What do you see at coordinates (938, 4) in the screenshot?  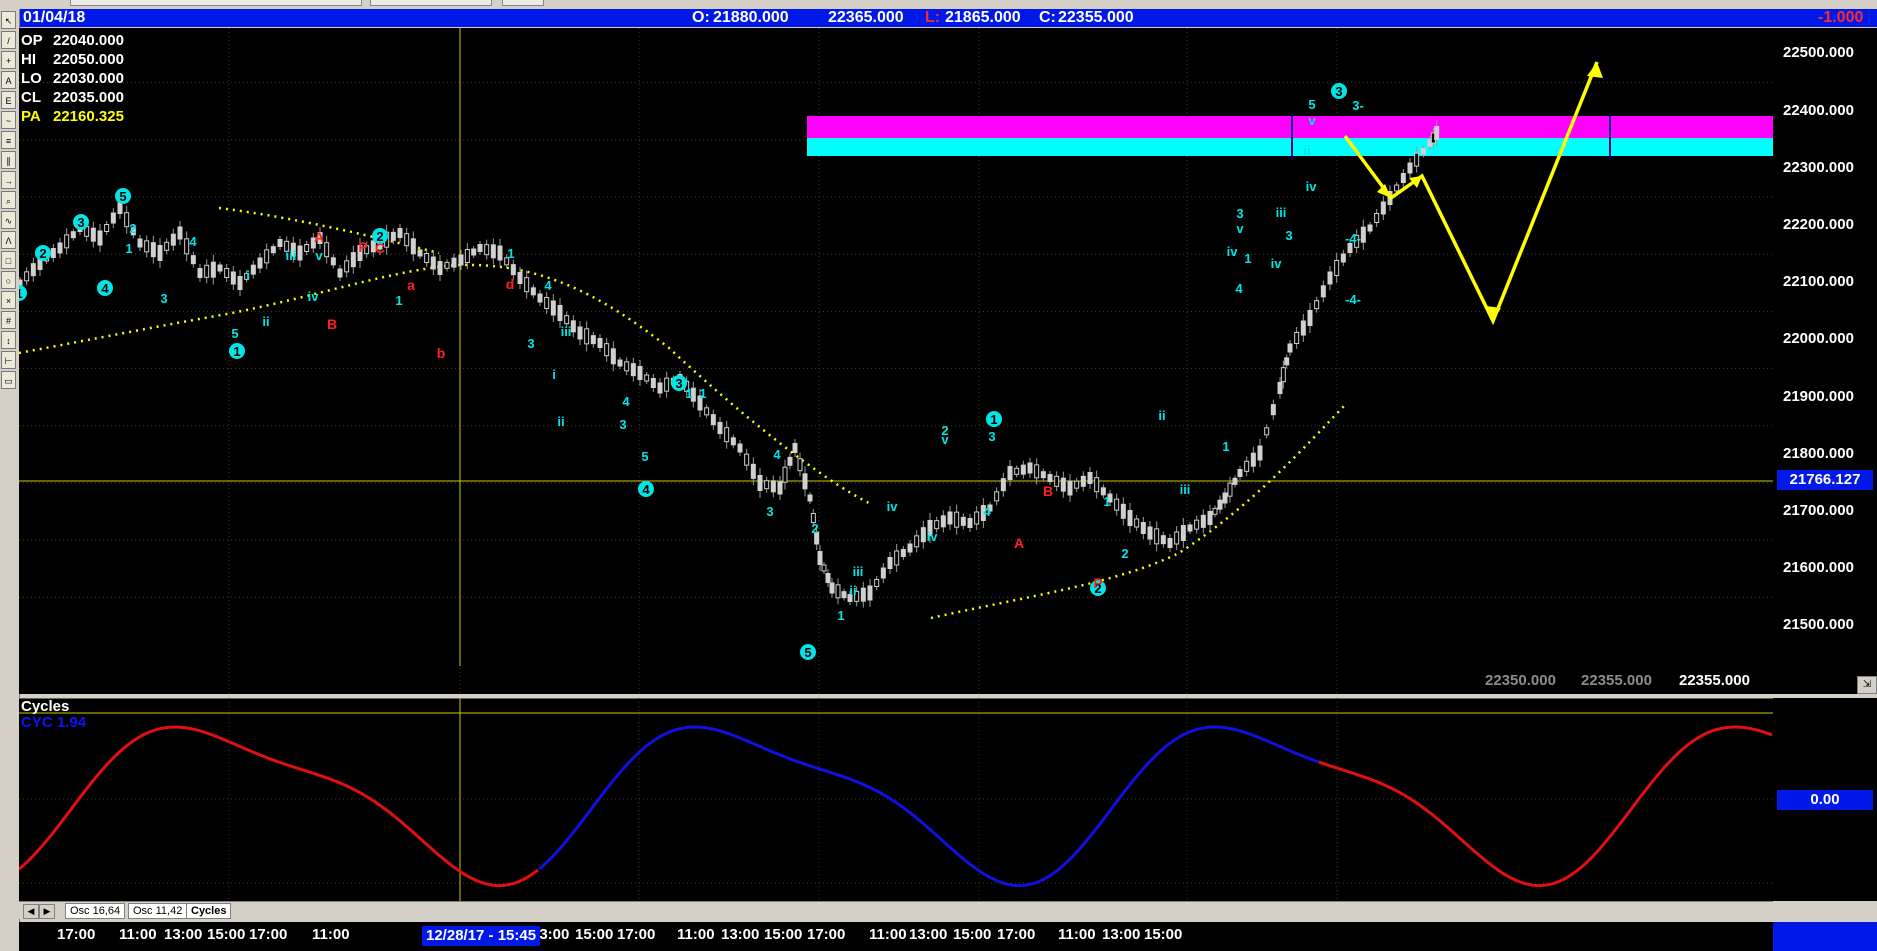 I see `window-top-strip` at bounding box center [938, 4].